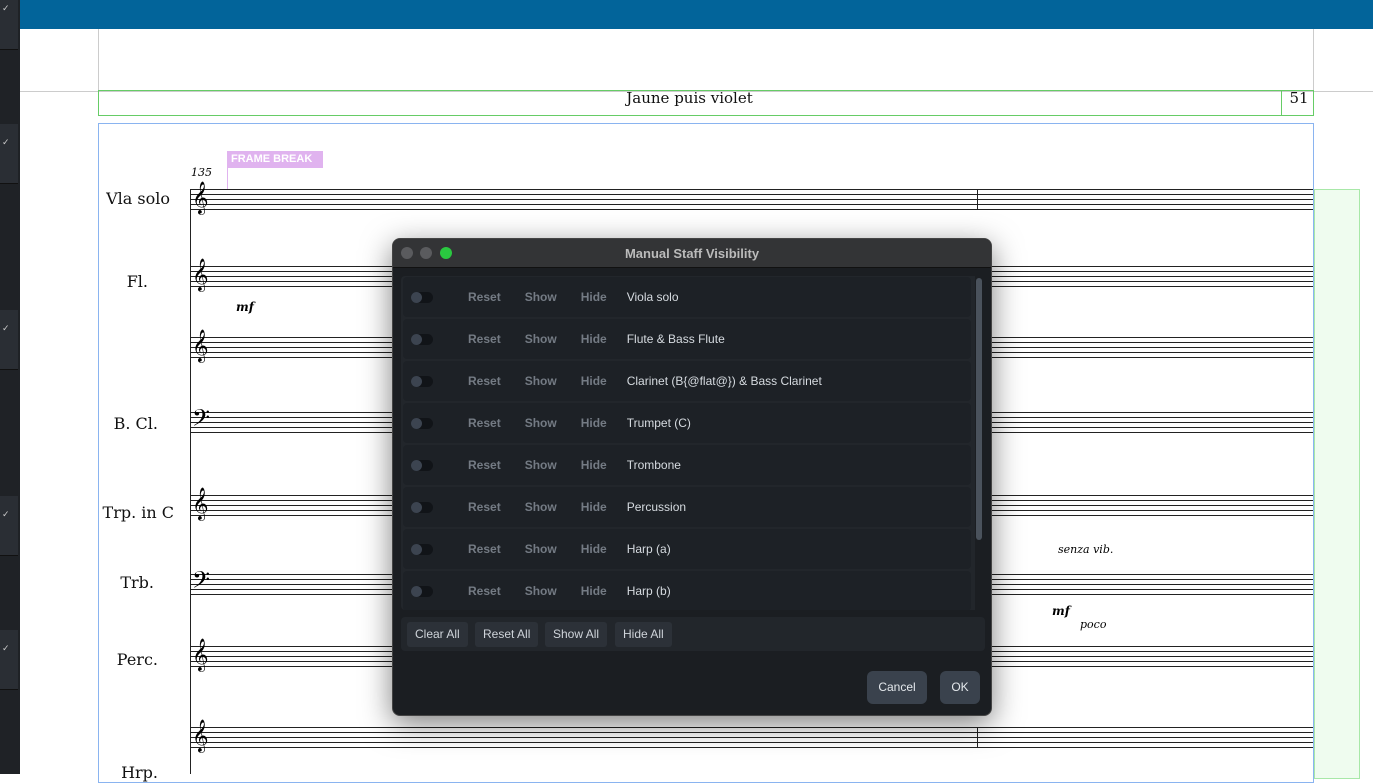  I want to click on staff-name: Harp (b), so click(648, 591).